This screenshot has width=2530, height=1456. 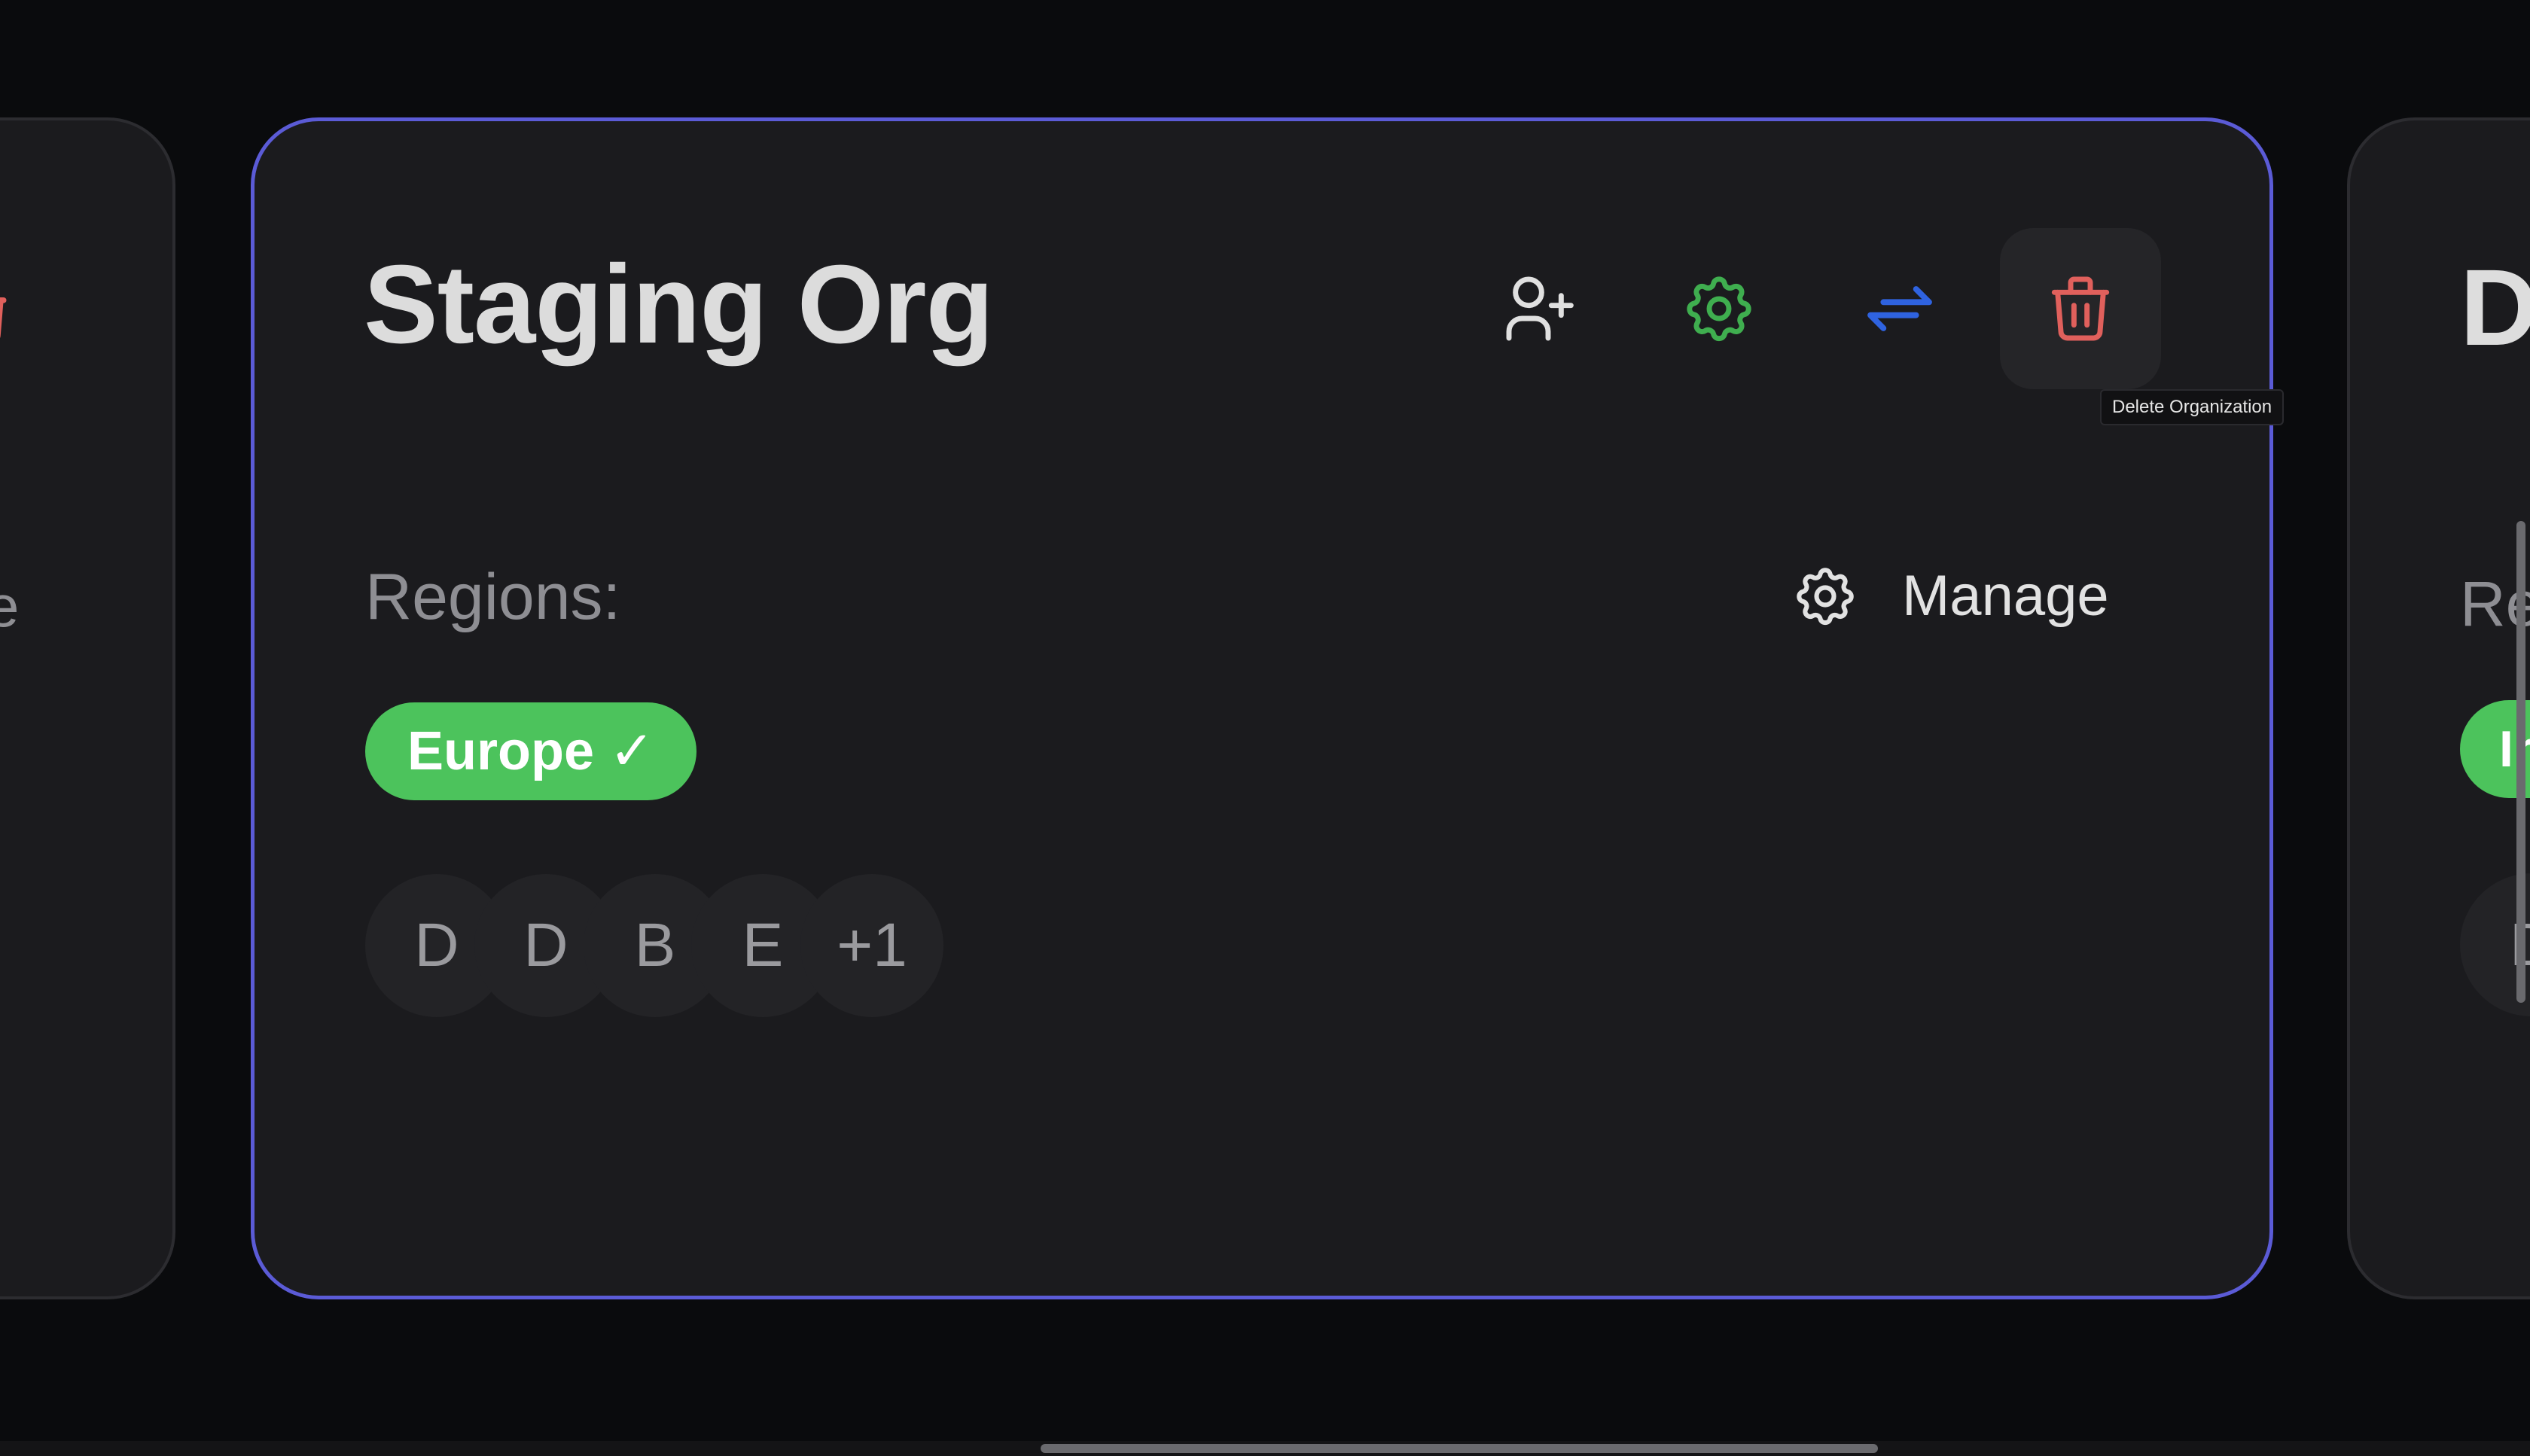 What do you see at coordinates (2438, 708) in the screenshot?
I see `organization-card-next: D Re Ir D` at bounding box center [2438, 708].